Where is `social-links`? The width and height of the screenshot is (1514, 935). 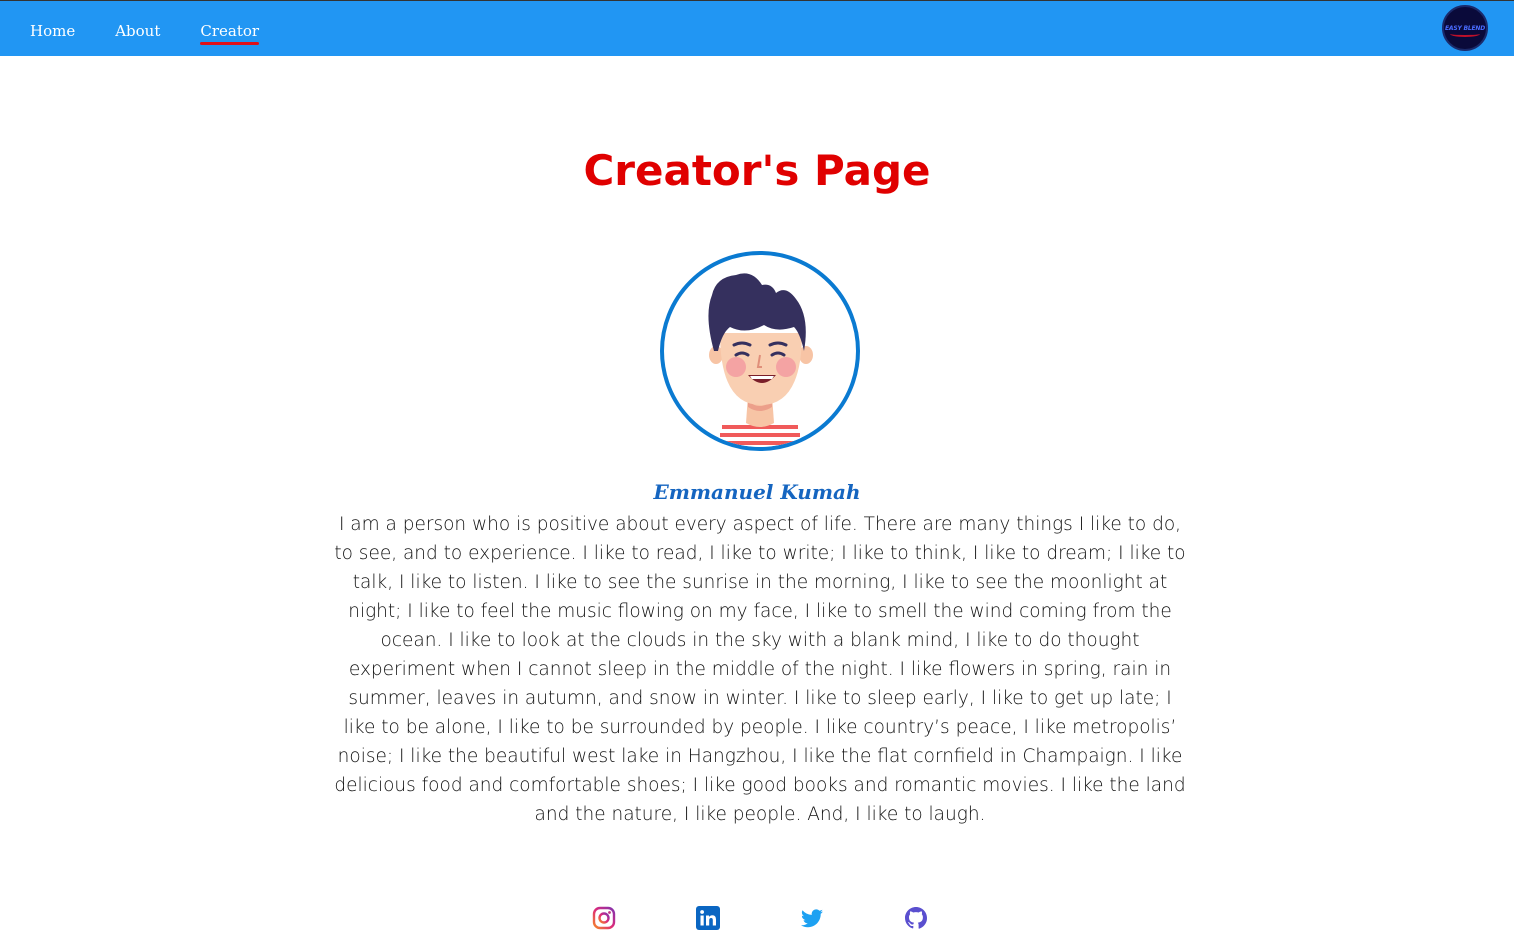
social-links is located at coordinates (757, 918).